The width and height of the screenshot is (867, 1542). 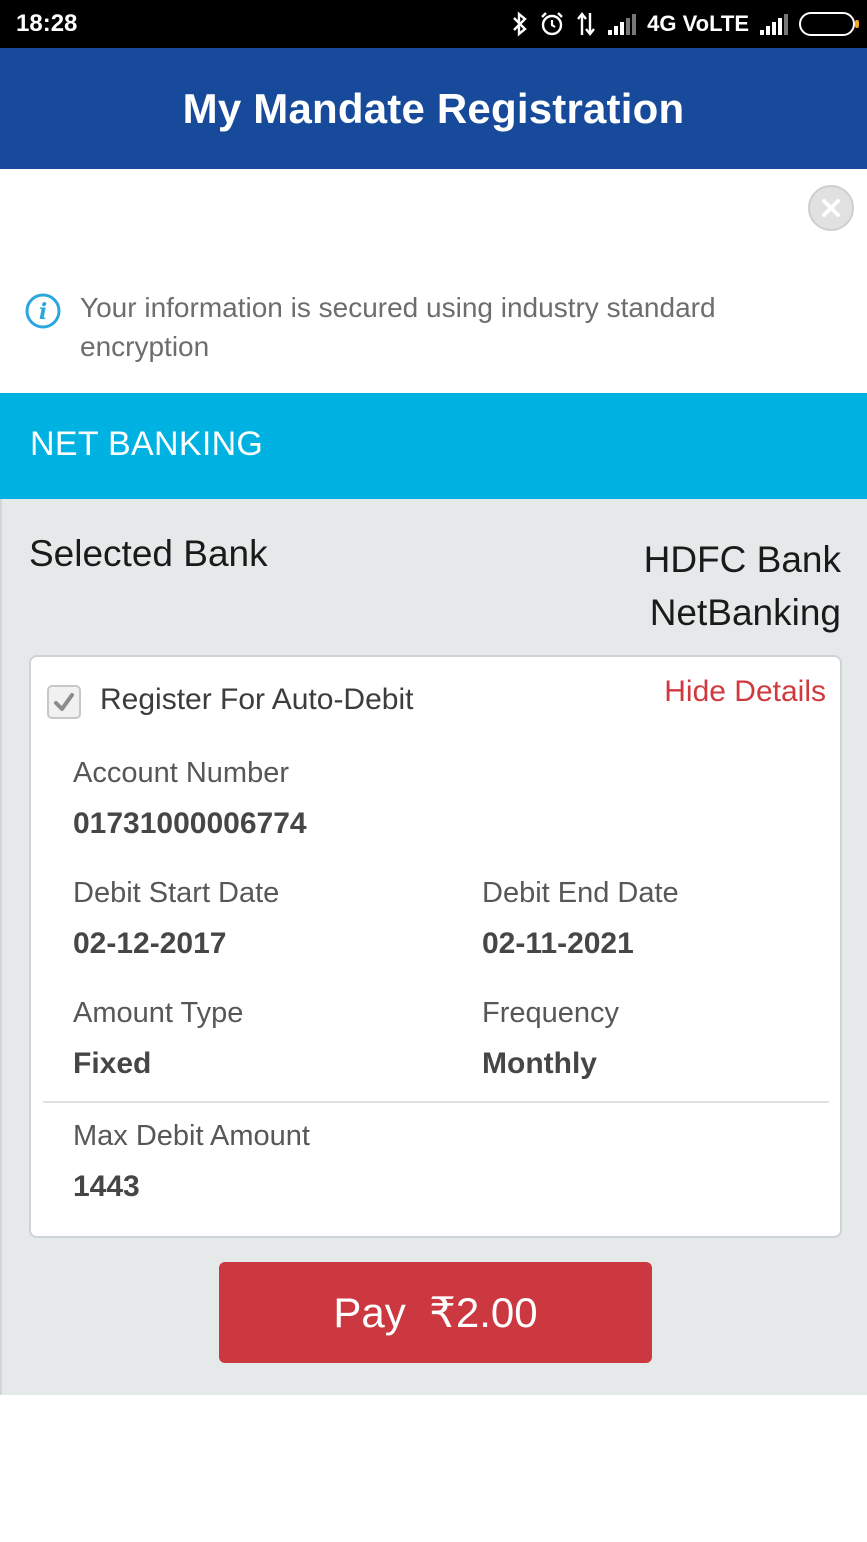 I want to click on battery-icon, so click(x=829, y=24).